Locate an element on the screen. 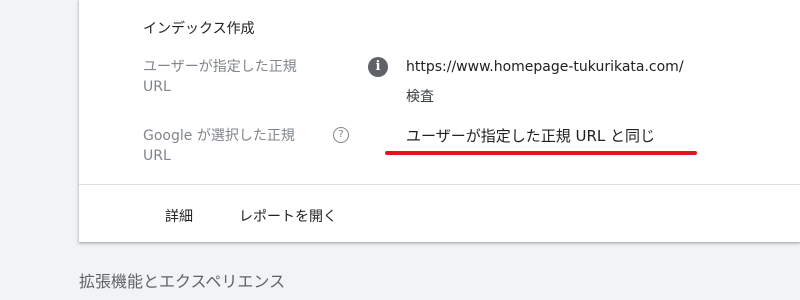  inspect-link: 検査 is located at coordinates (420, 96).